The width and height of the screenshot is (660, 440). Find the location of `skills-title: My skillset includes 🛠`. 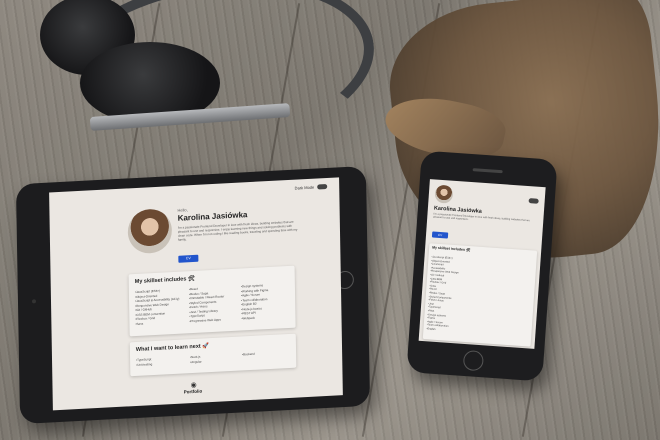

skills-title: My skillset includes 🛠 is located at coordinates (164, 280).